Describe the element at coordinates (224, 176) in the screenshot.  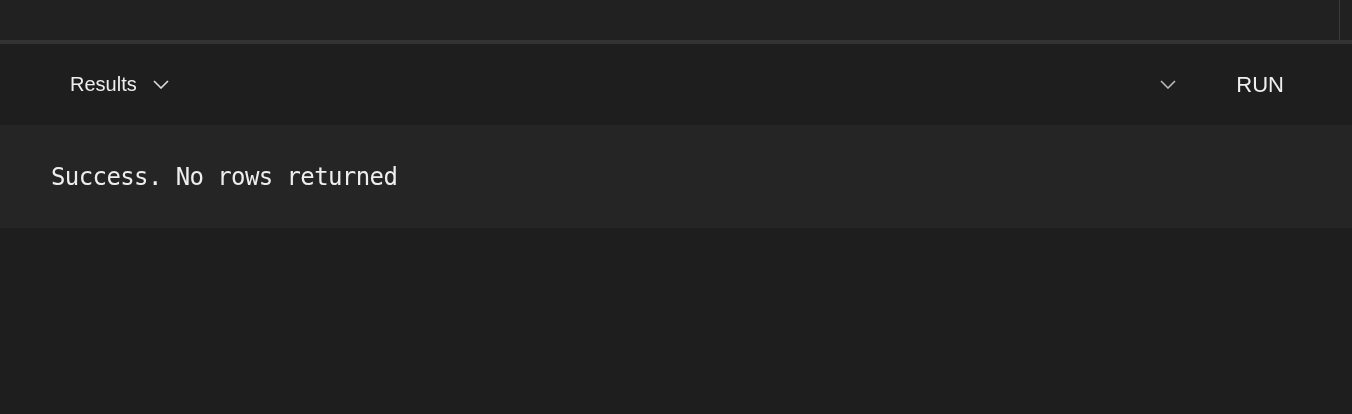
I see `result-message: Success. No rows returned` at that location.